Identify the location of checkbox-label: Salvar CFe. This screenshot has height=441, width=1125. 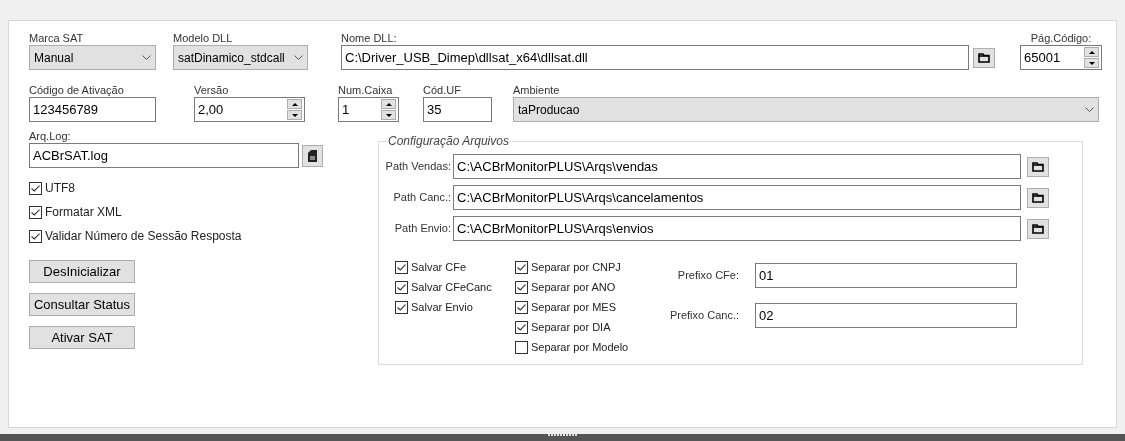
(439, 267).